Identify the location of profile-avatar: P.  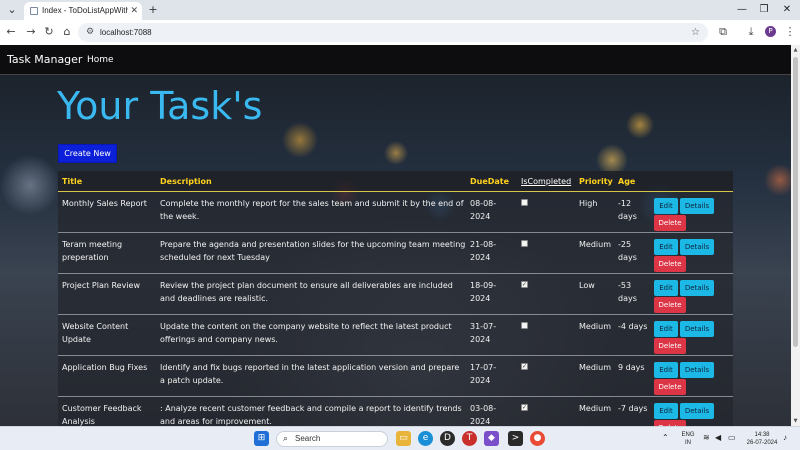
(770, 31).